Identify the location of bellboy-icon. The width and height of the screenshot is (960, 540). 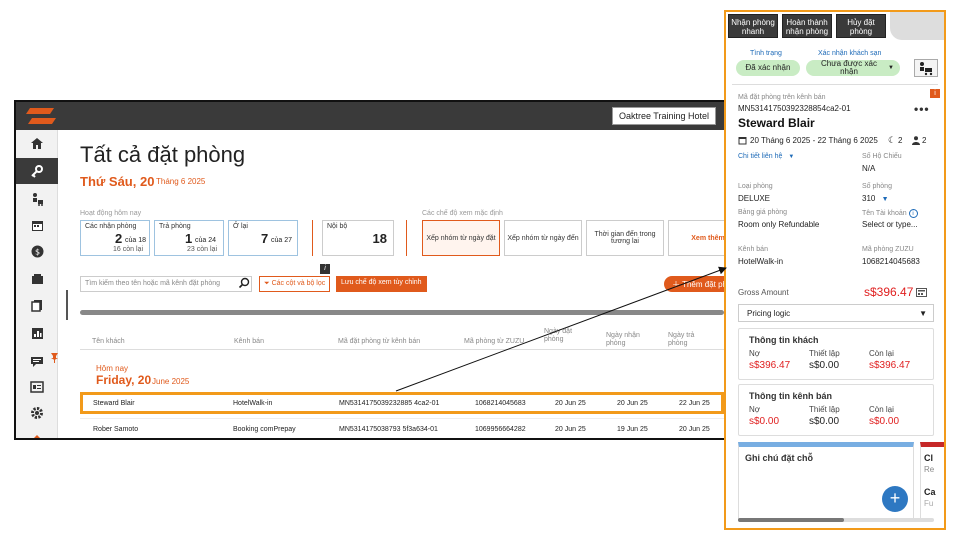
(37, 199).